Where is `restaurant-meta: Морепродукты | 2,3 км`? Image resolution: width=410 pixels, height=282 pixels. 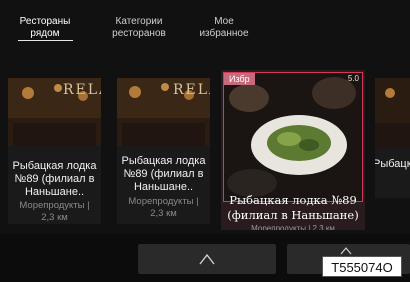
restaurant-meta: Морепродукты | 2,3 км is located at coordinates (293, 227).